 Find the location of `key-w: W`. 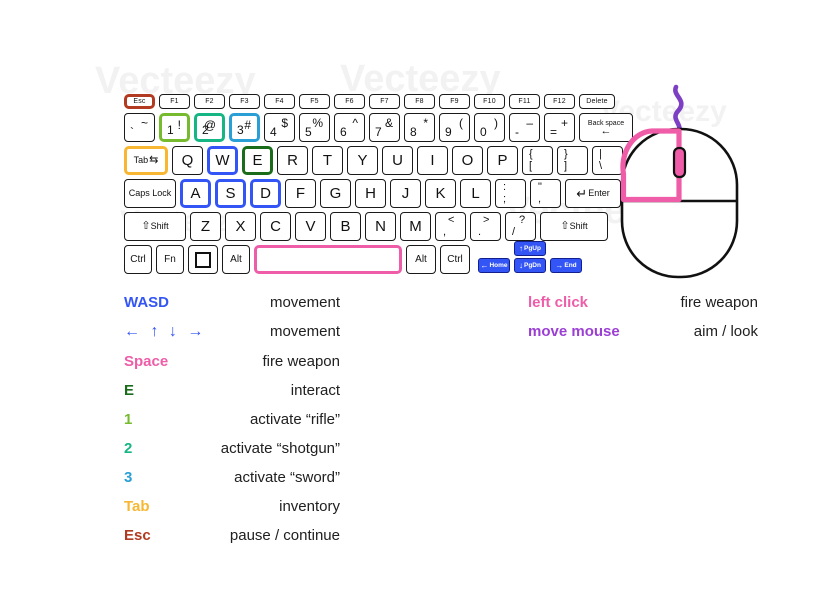

key-w: W is located at coordinates (222, 160).